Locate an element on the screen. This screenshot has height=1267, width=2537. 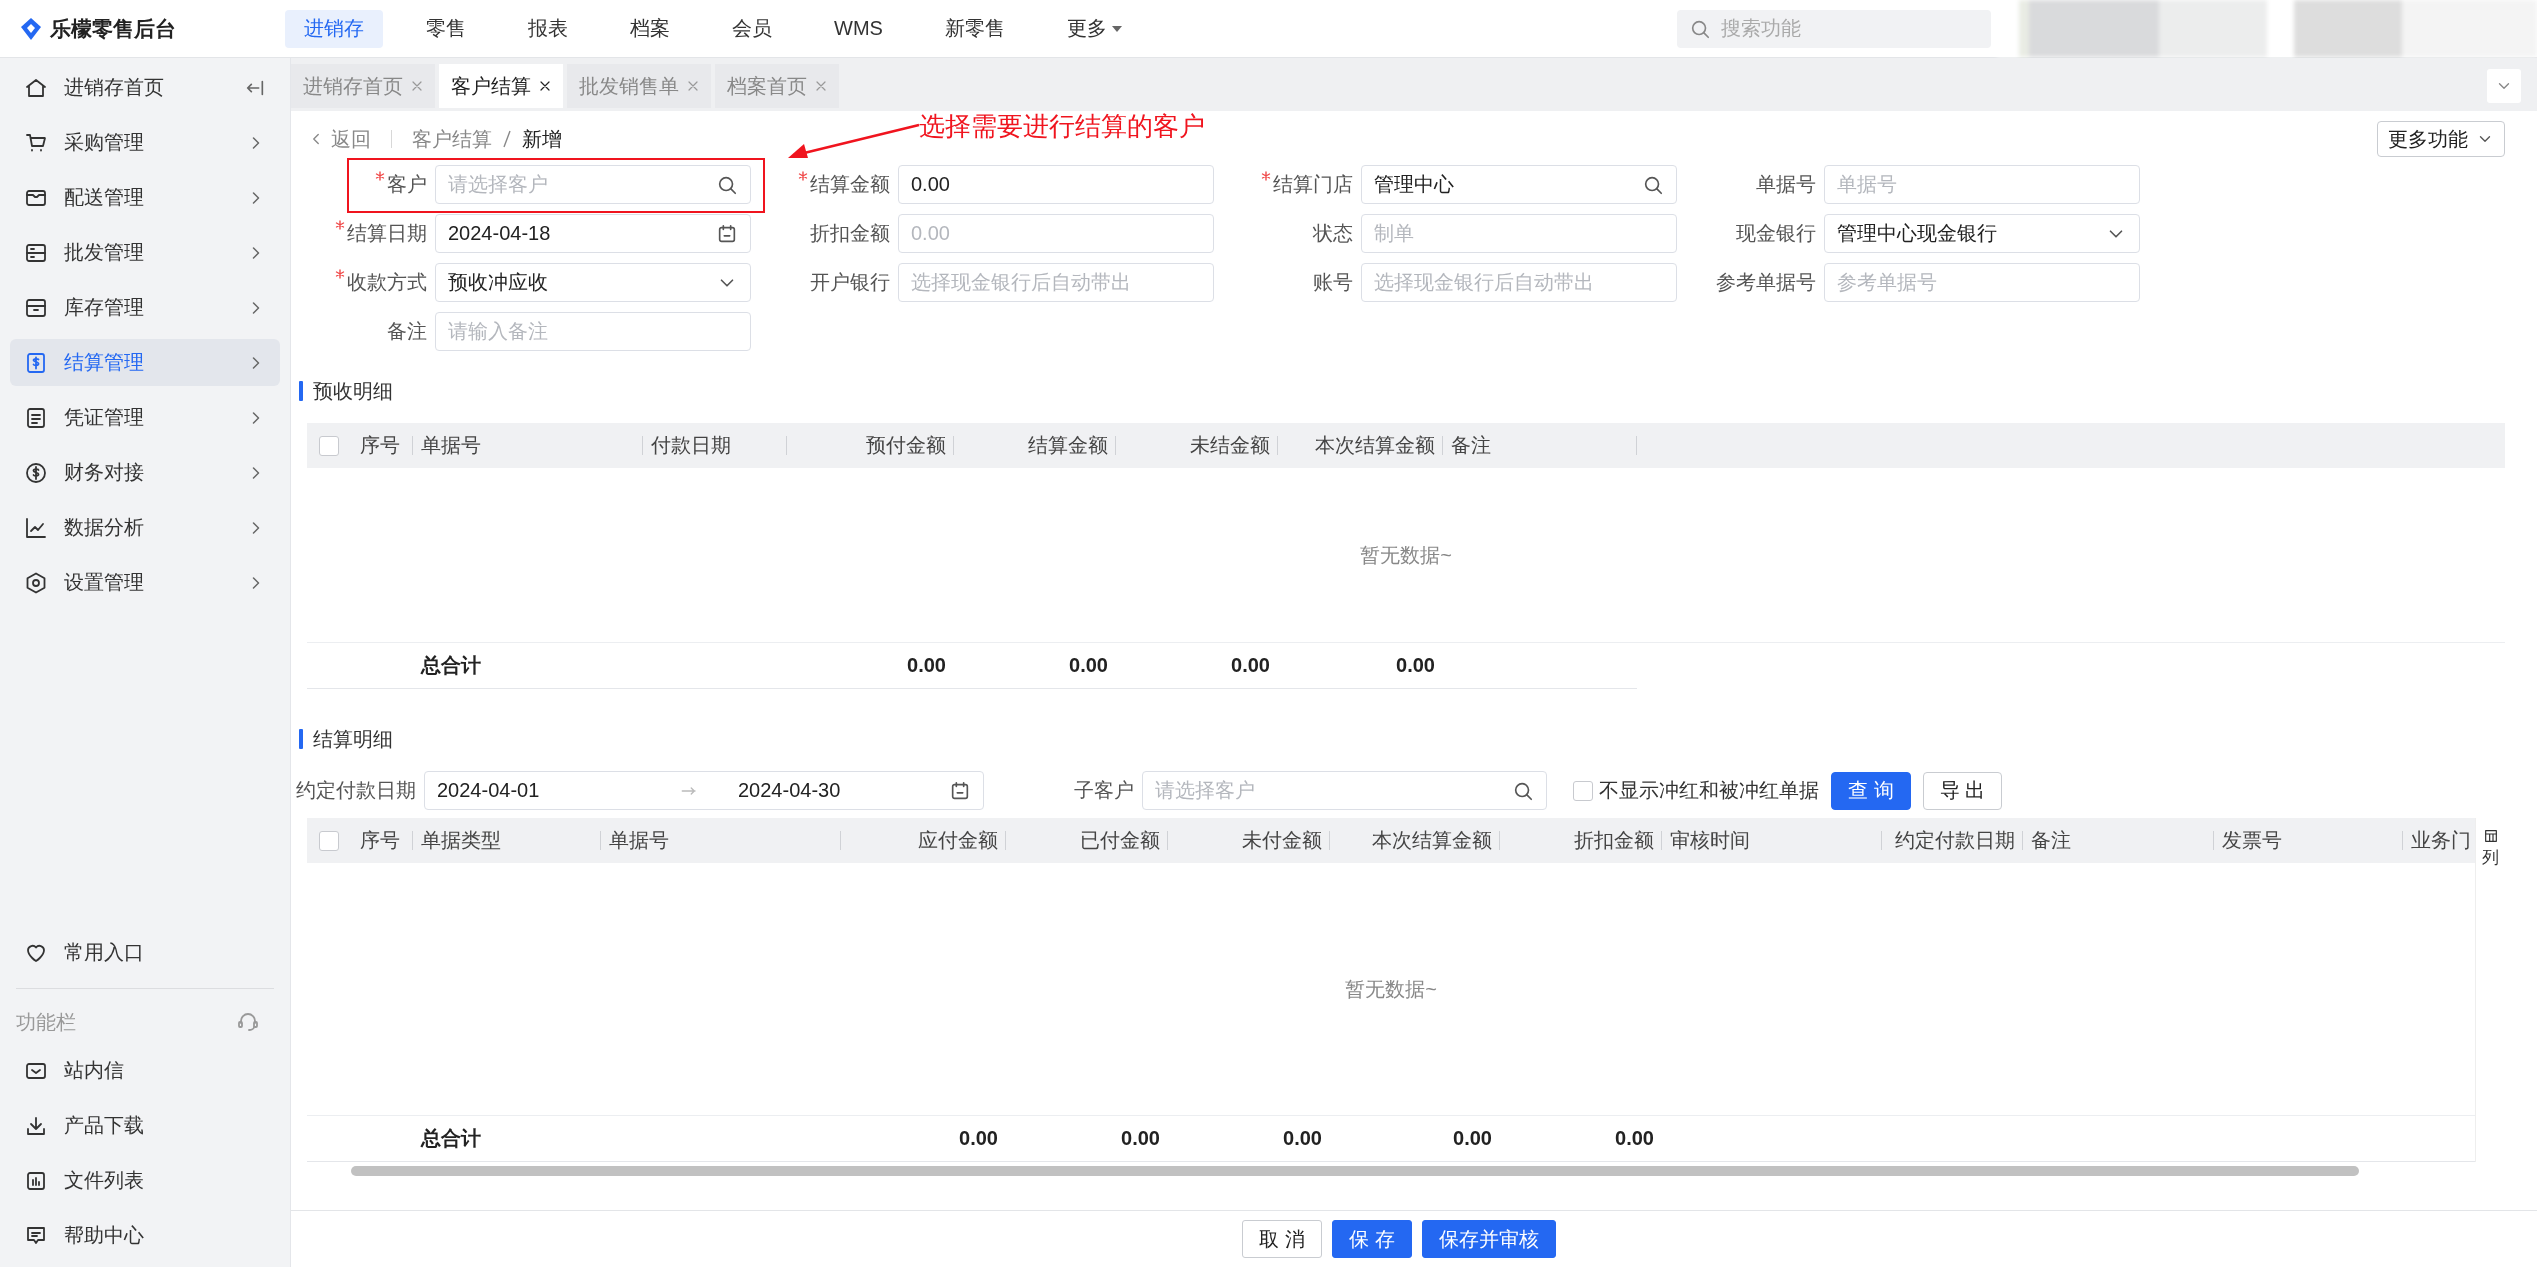
page-tab: 客户结算 is located at coordinates (501, 86).